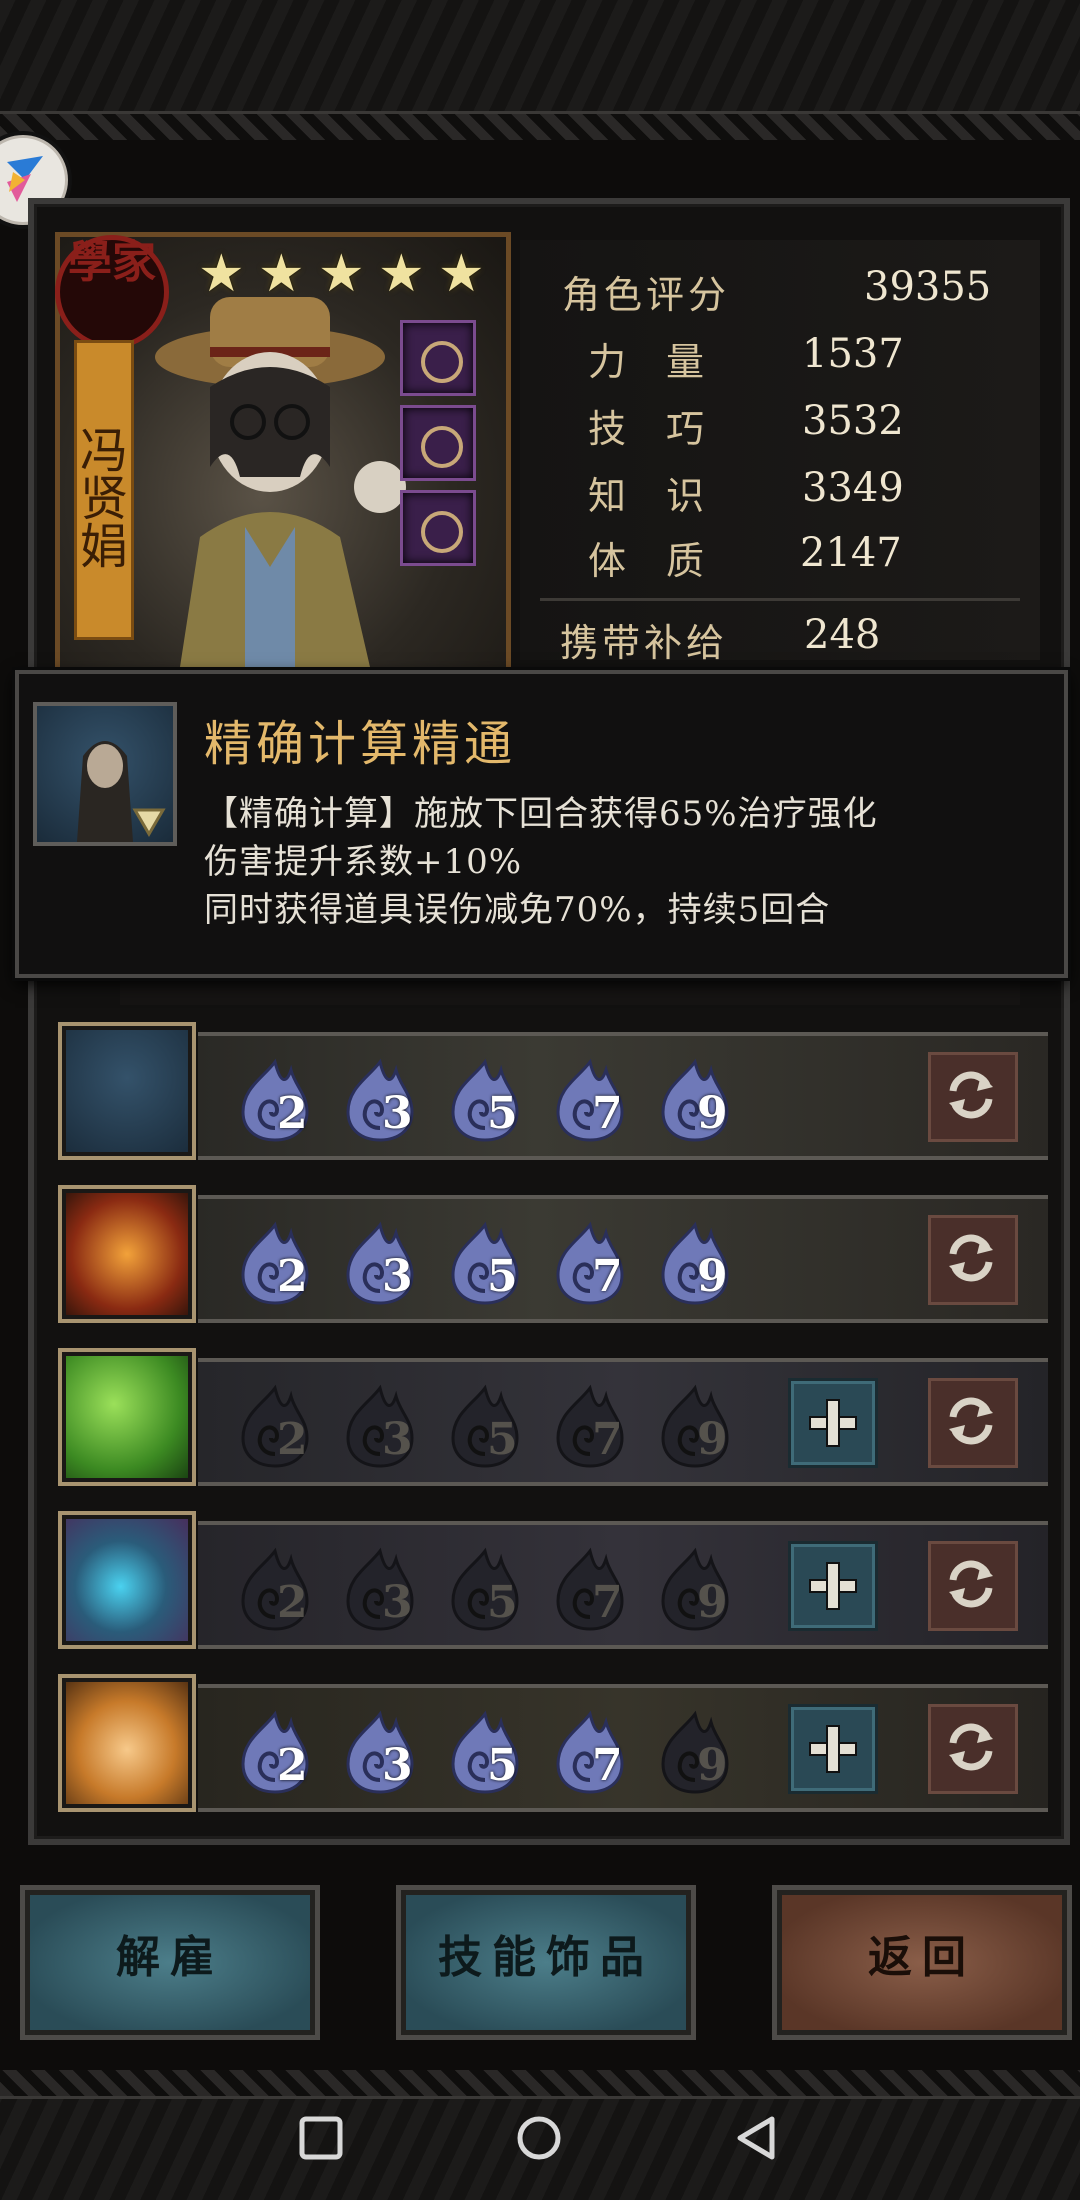 The image size is (1080, 2200). What do you see at coordinates (539, 2138) in the screenshot?
I see `circle-nav-icon` at bounding box center [539, 2138].